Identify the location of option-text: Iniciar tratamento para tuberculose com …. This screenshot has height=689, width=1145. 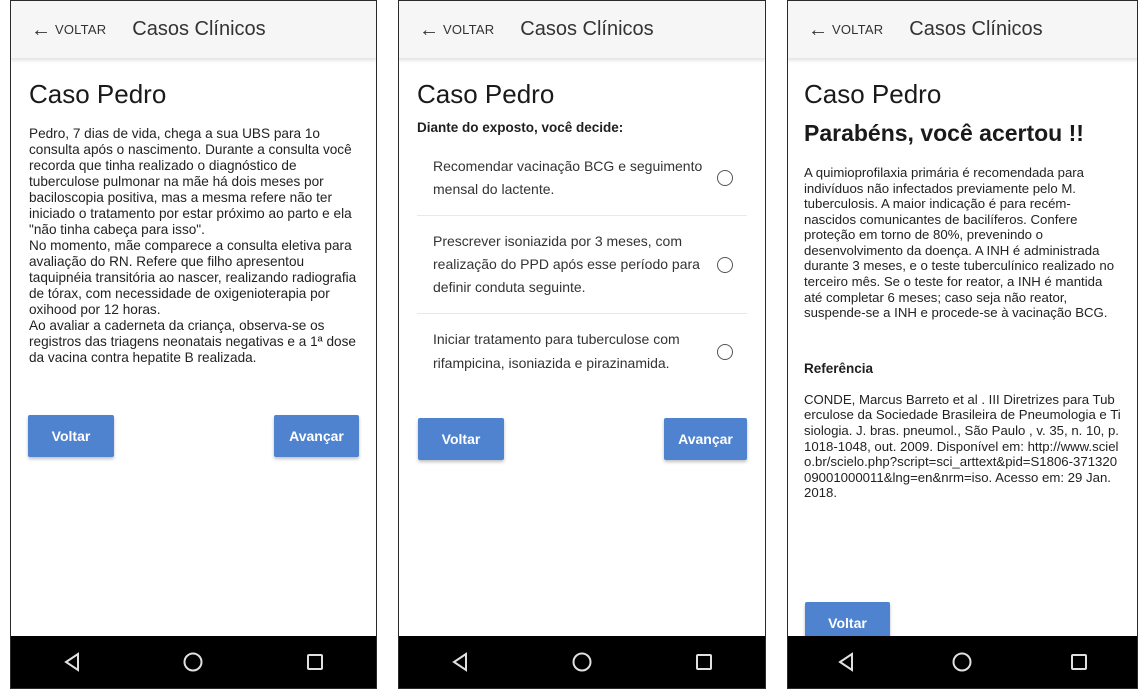
(556, 351).